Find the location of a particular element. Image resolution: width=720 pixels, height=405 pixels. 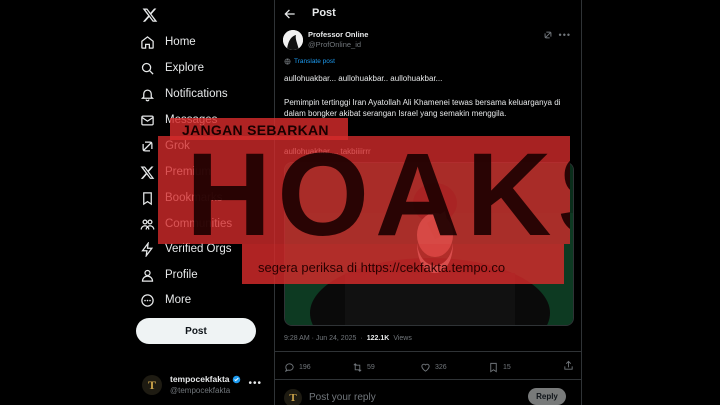

sidebar-item-verified-orgs: Verified Orgs is located at coordinates (205, 249).